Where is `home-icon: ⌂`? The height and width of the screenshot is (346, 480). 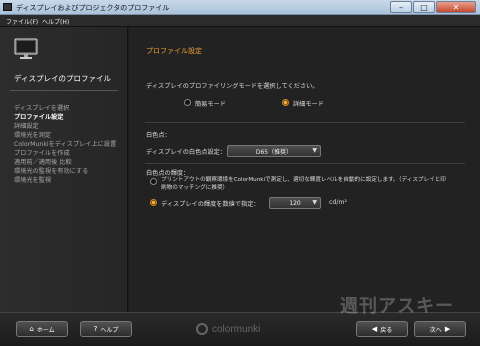
home-icon: ⌂ is located at coordinates (31, 329).